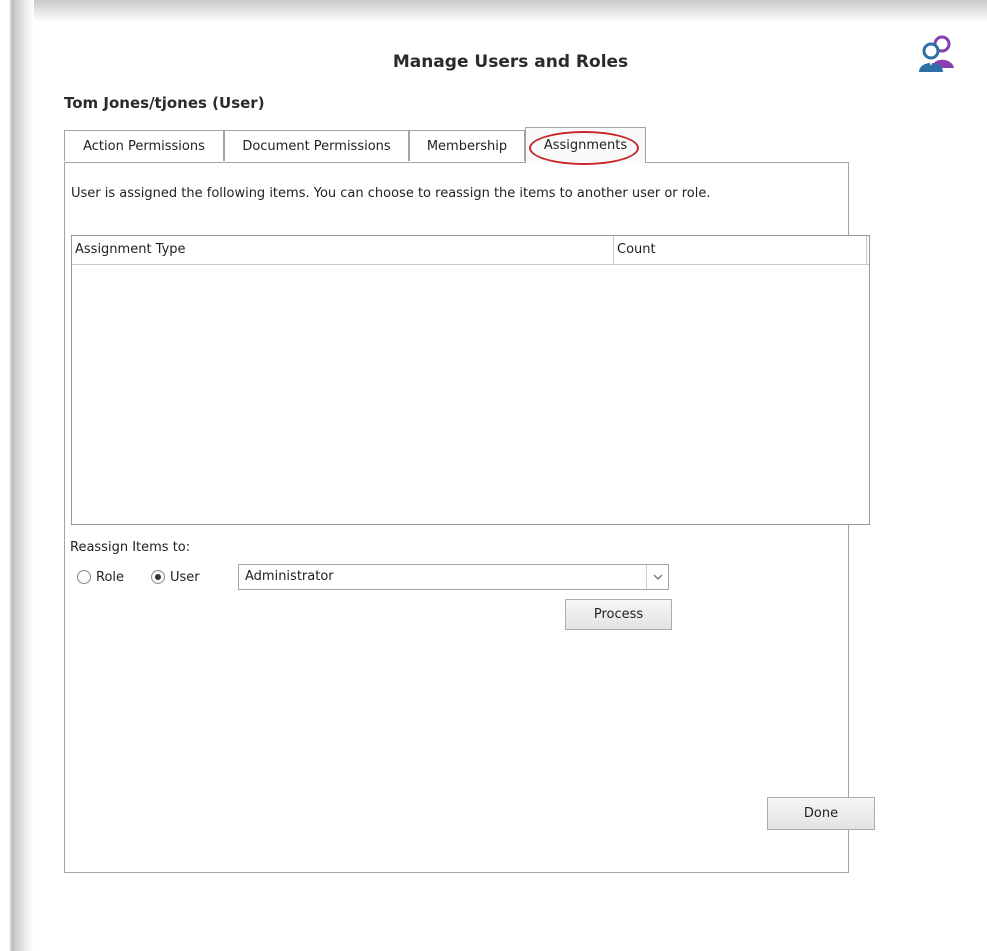 This screenshot has height=951, width=987. I want to click on reassign-user-select: Administrator, so click(453, 577).